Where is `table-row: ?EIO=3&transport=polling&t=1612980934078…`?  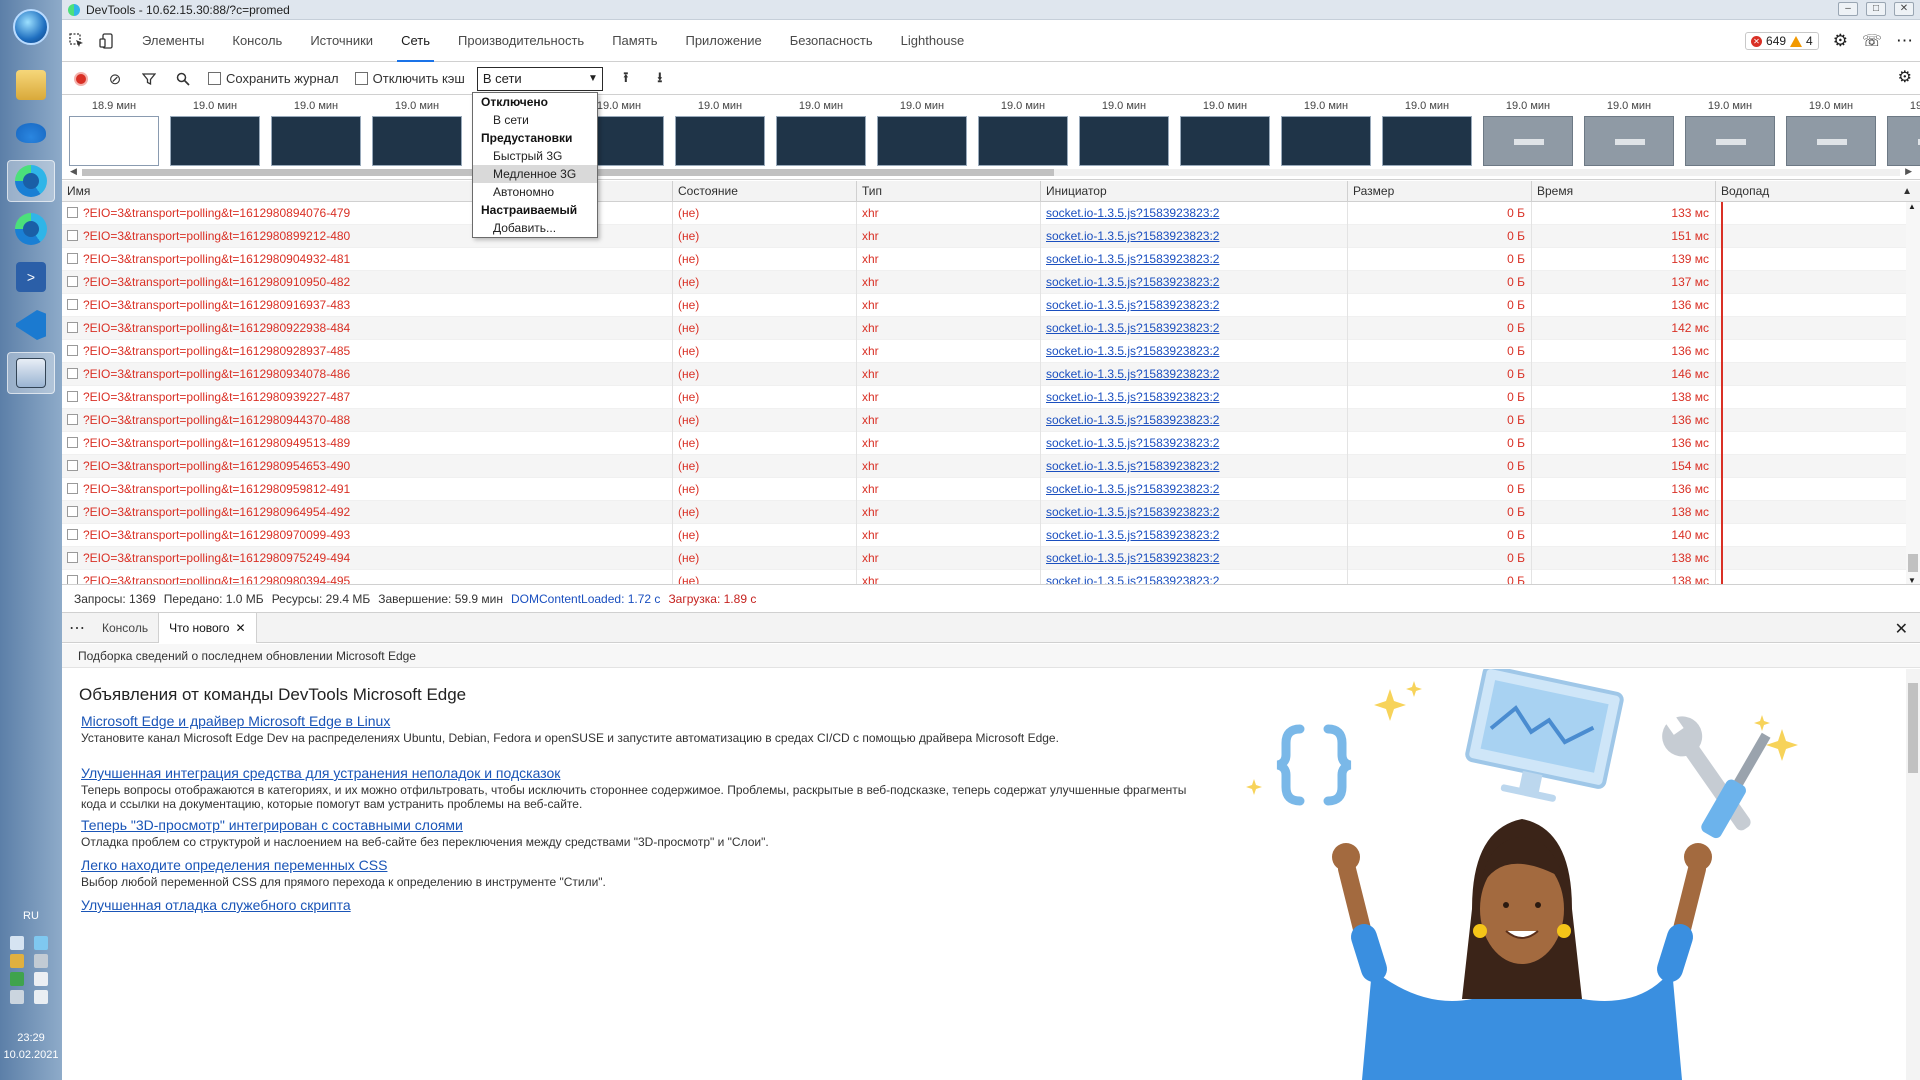 table-row: ?EIO=3&transport=polling&t=1612980934078… is located at coordinates (991, 374).